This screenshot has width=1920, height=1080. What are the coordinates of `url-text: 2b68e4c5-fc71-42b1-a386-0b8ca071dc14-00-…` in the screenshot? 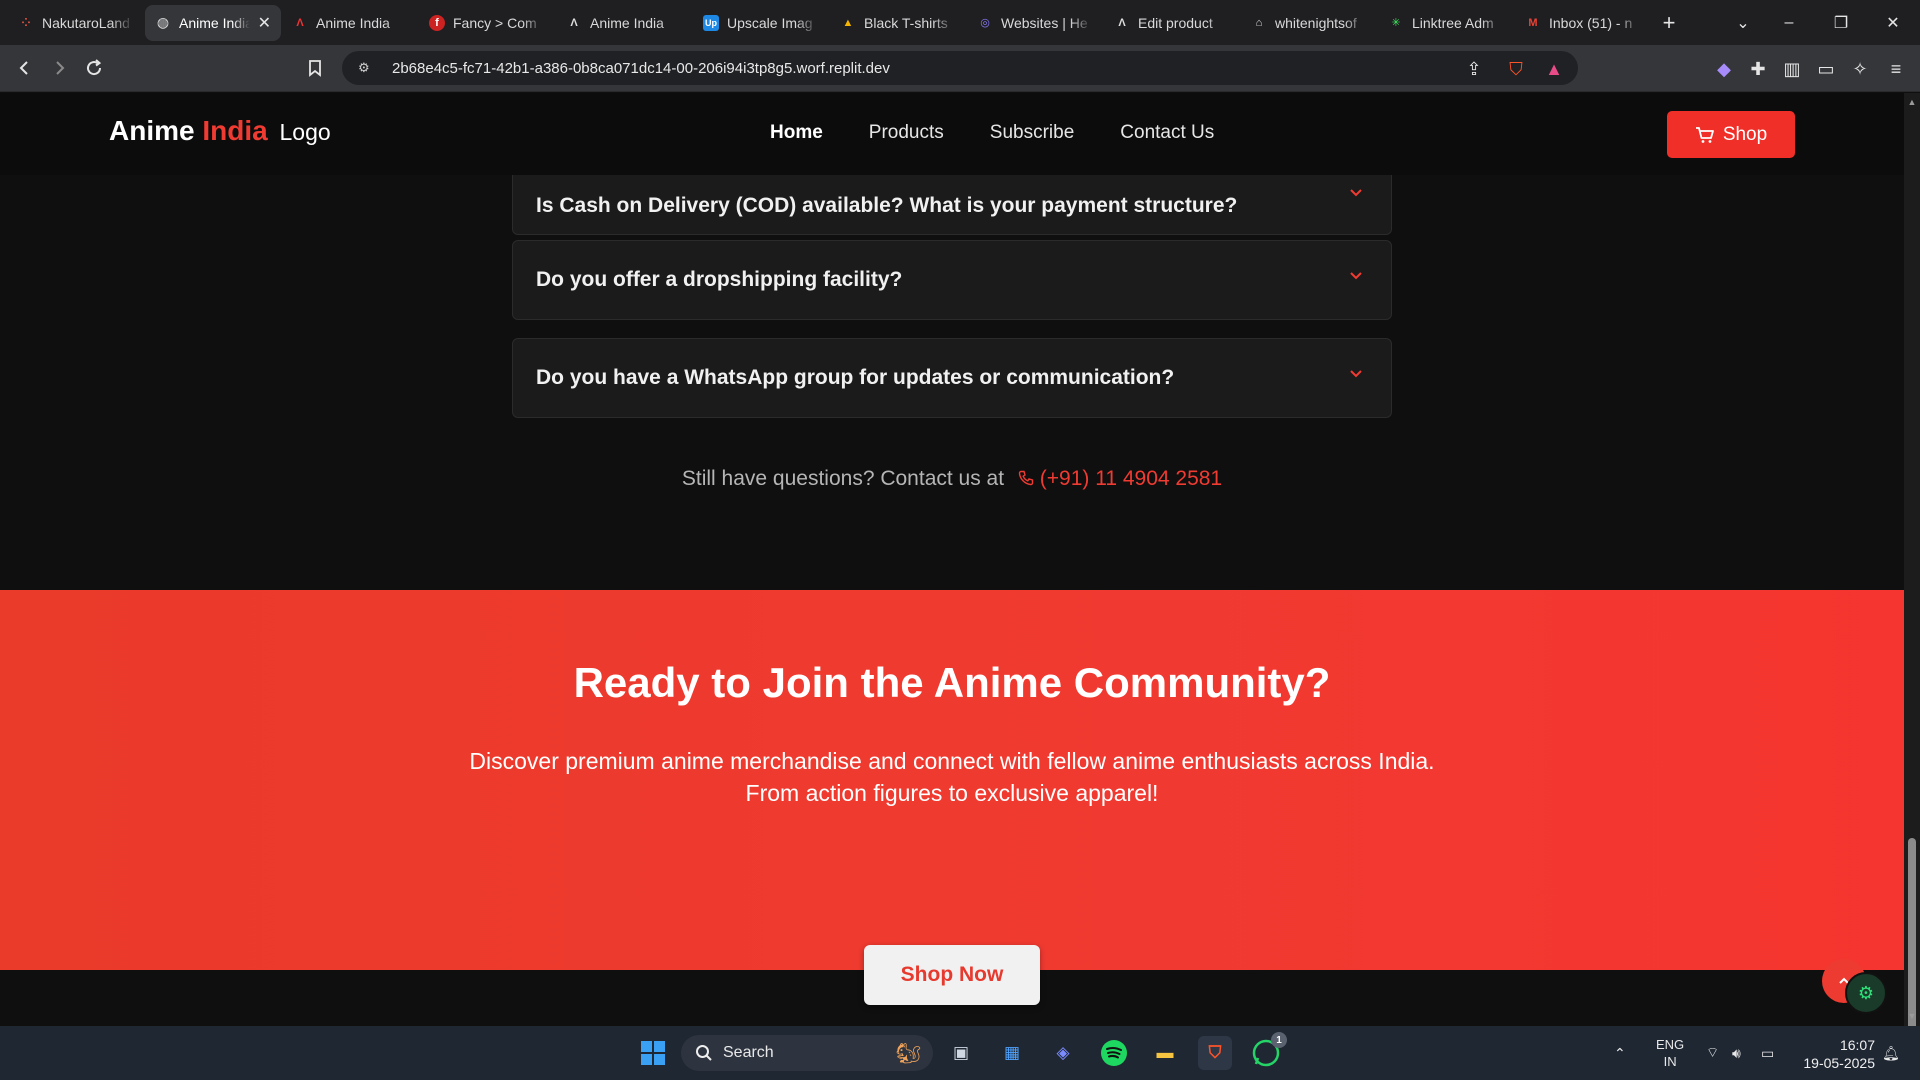 It's located at (641, 68).